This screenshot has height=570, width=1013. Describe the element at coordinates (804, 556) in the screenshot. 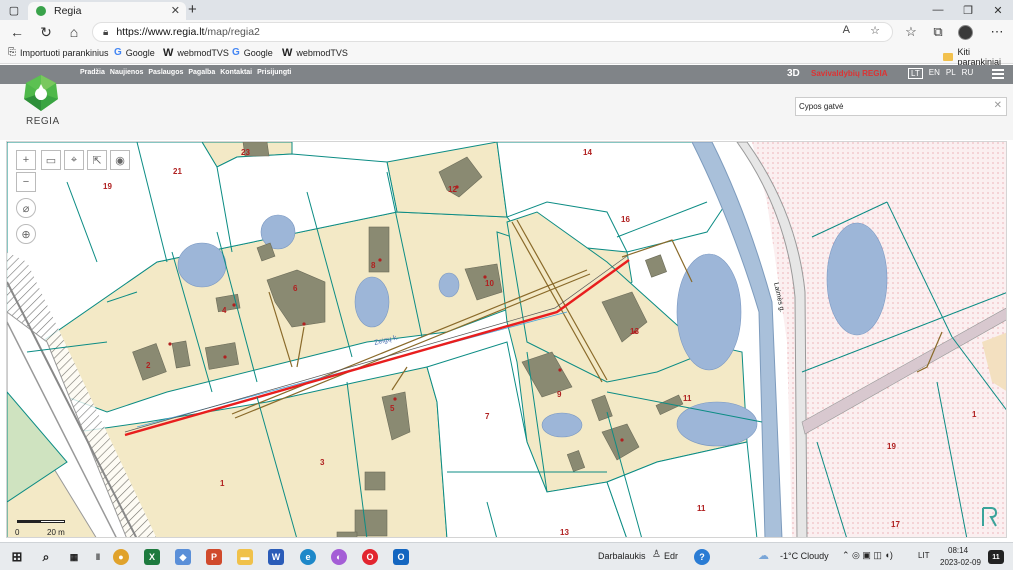

I see `weather-text: -1°C Cloudy` at that location.